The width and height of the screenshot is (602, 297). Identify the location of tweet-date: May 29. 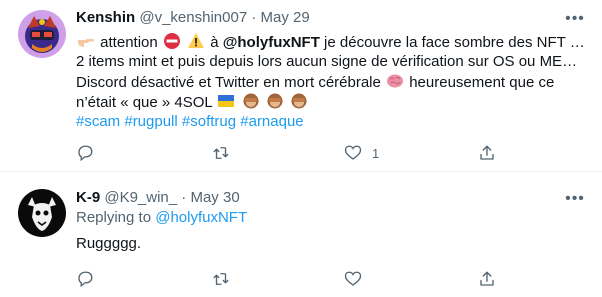
(285, 17).